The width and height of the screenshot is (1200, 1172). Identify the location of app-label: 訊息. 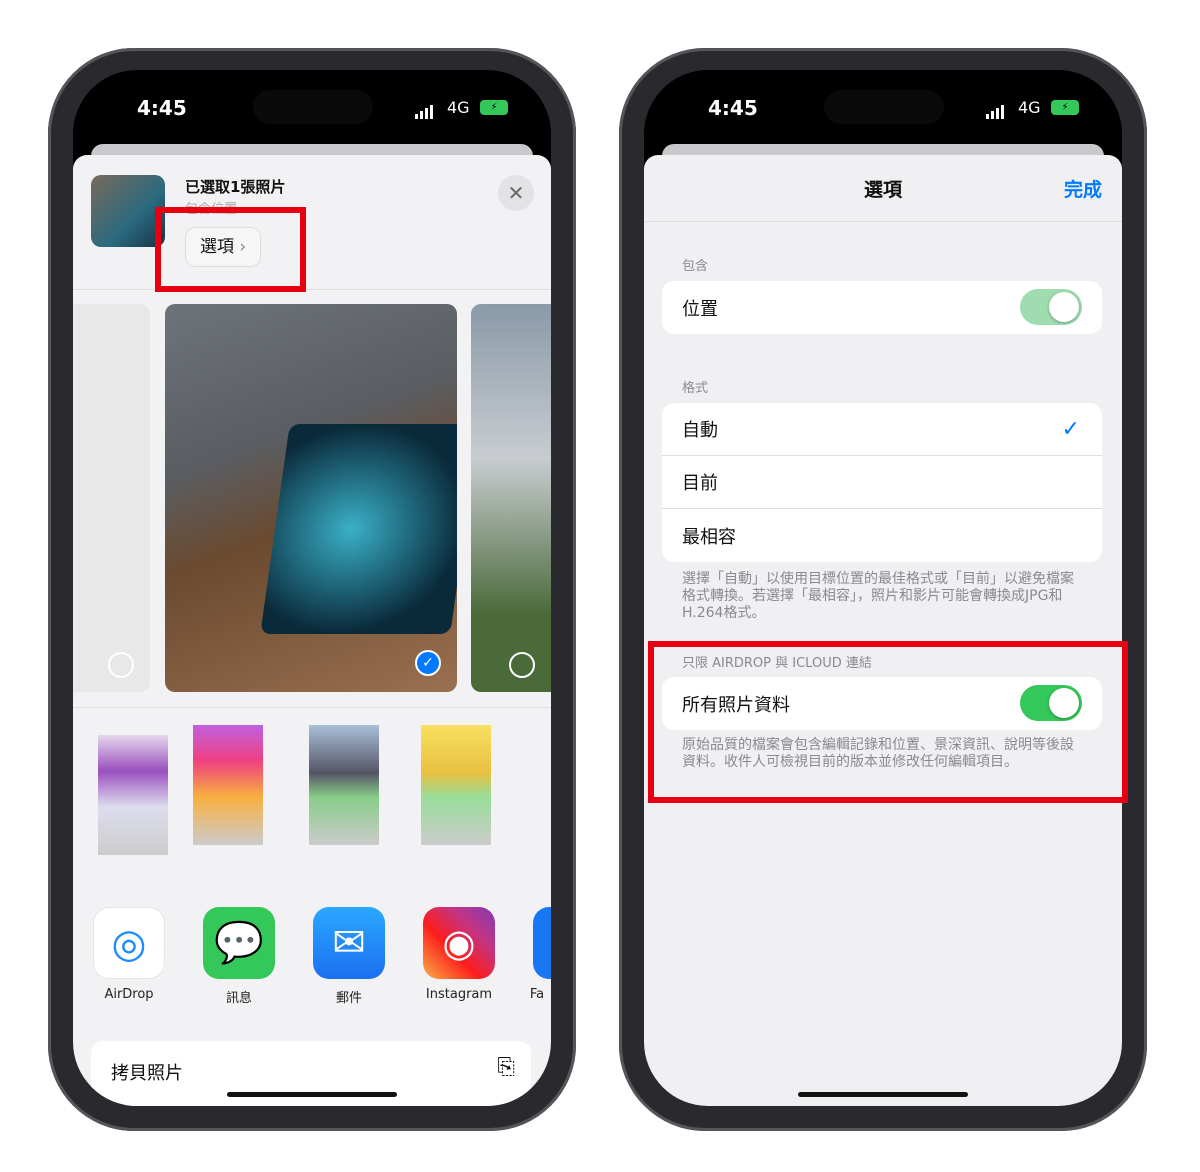
(238, 998).